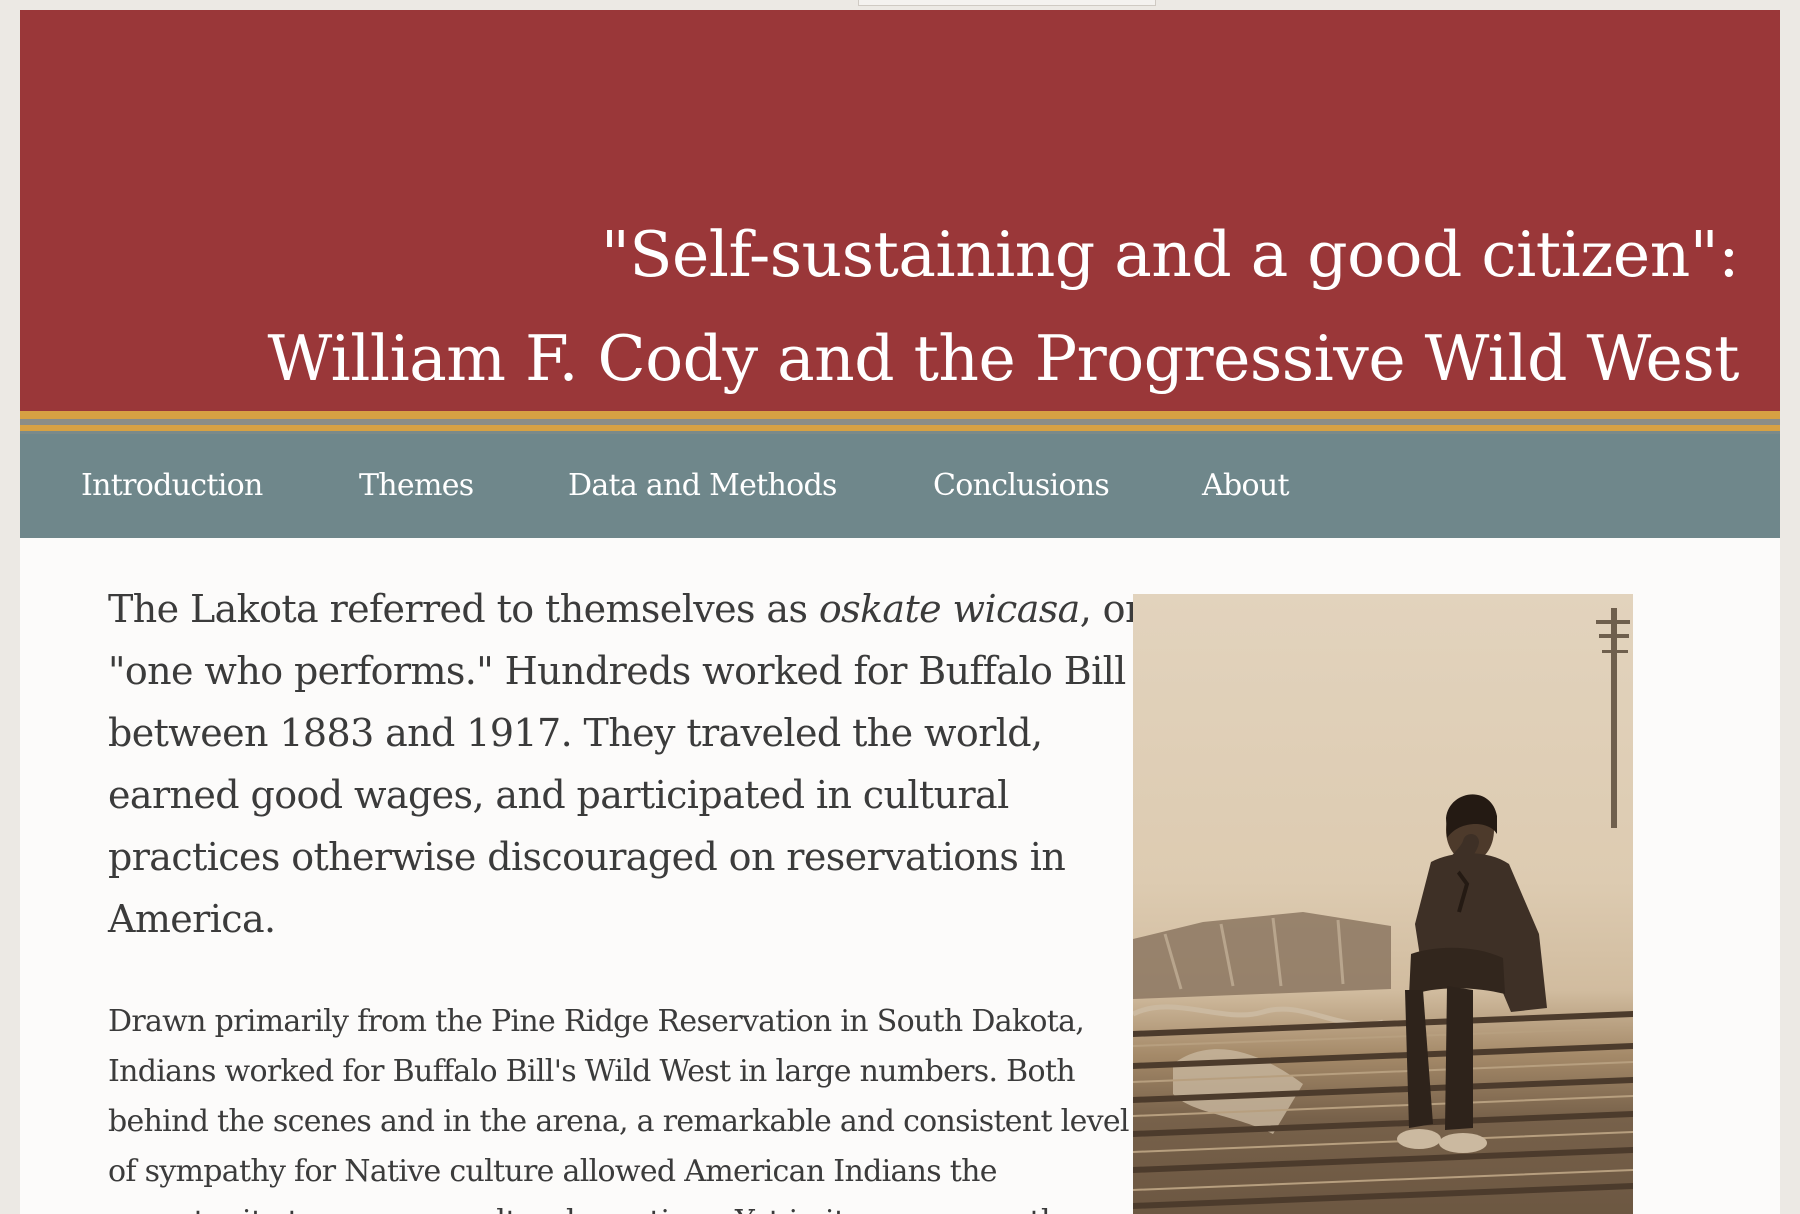 This screenshot has height=1214, width=1800. Describe the element at coordinates (1021, 486) in the screenshot. I see `nav-item-conclusions: Conclusions` at that location.